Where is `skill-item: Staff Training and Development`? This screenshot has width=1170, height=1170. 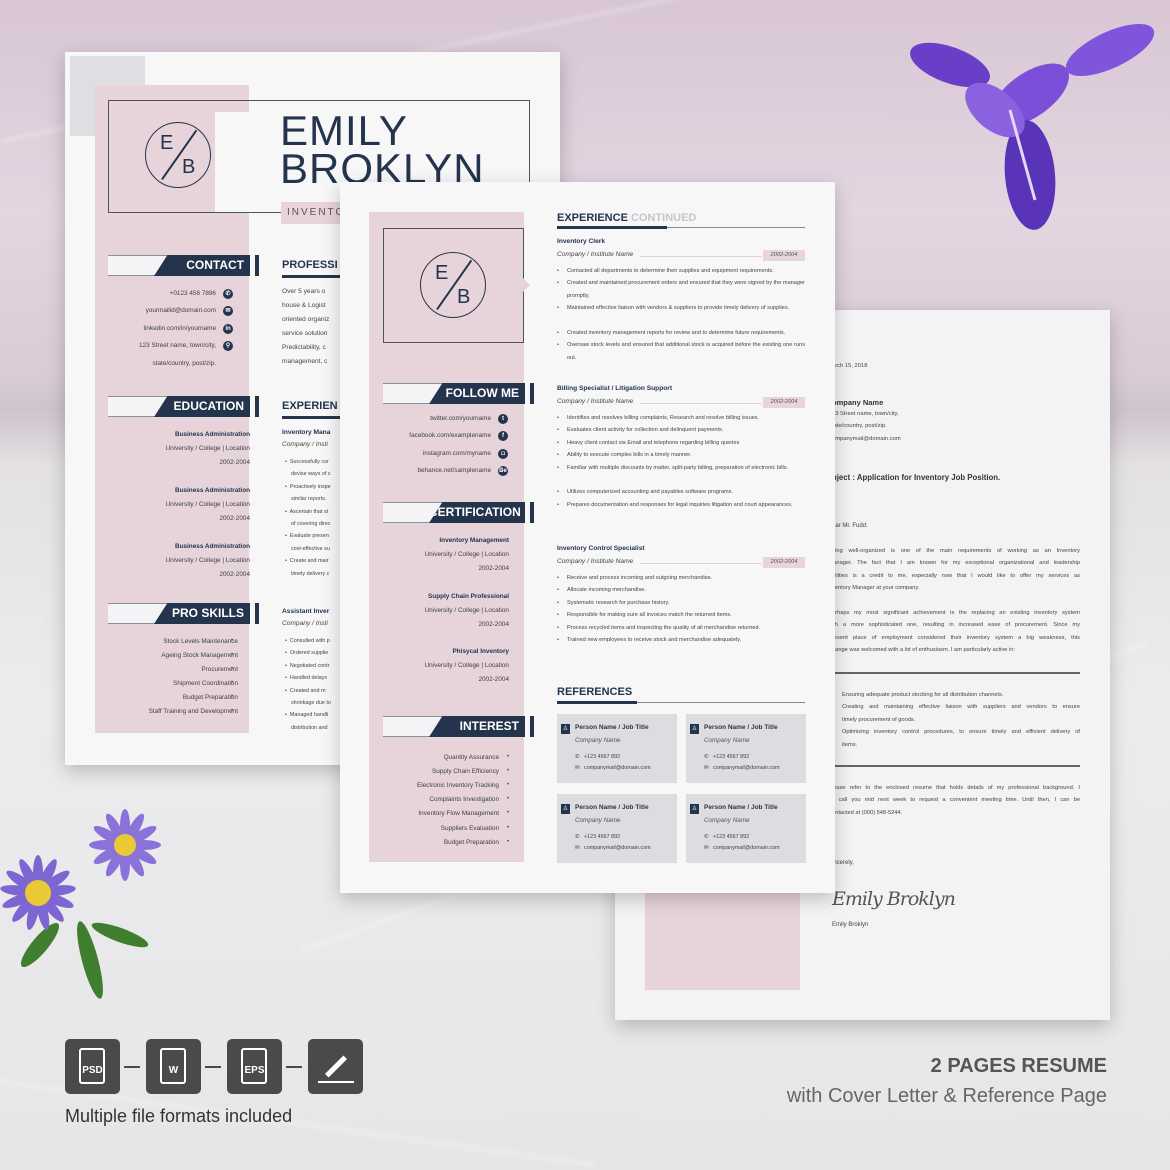 skill-item: Staff Training and Development is located at coordinates (193, 711).